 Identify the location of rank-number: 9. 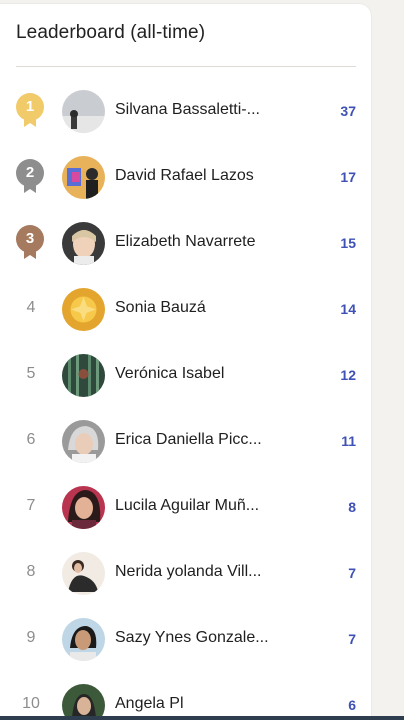
(31, 637).